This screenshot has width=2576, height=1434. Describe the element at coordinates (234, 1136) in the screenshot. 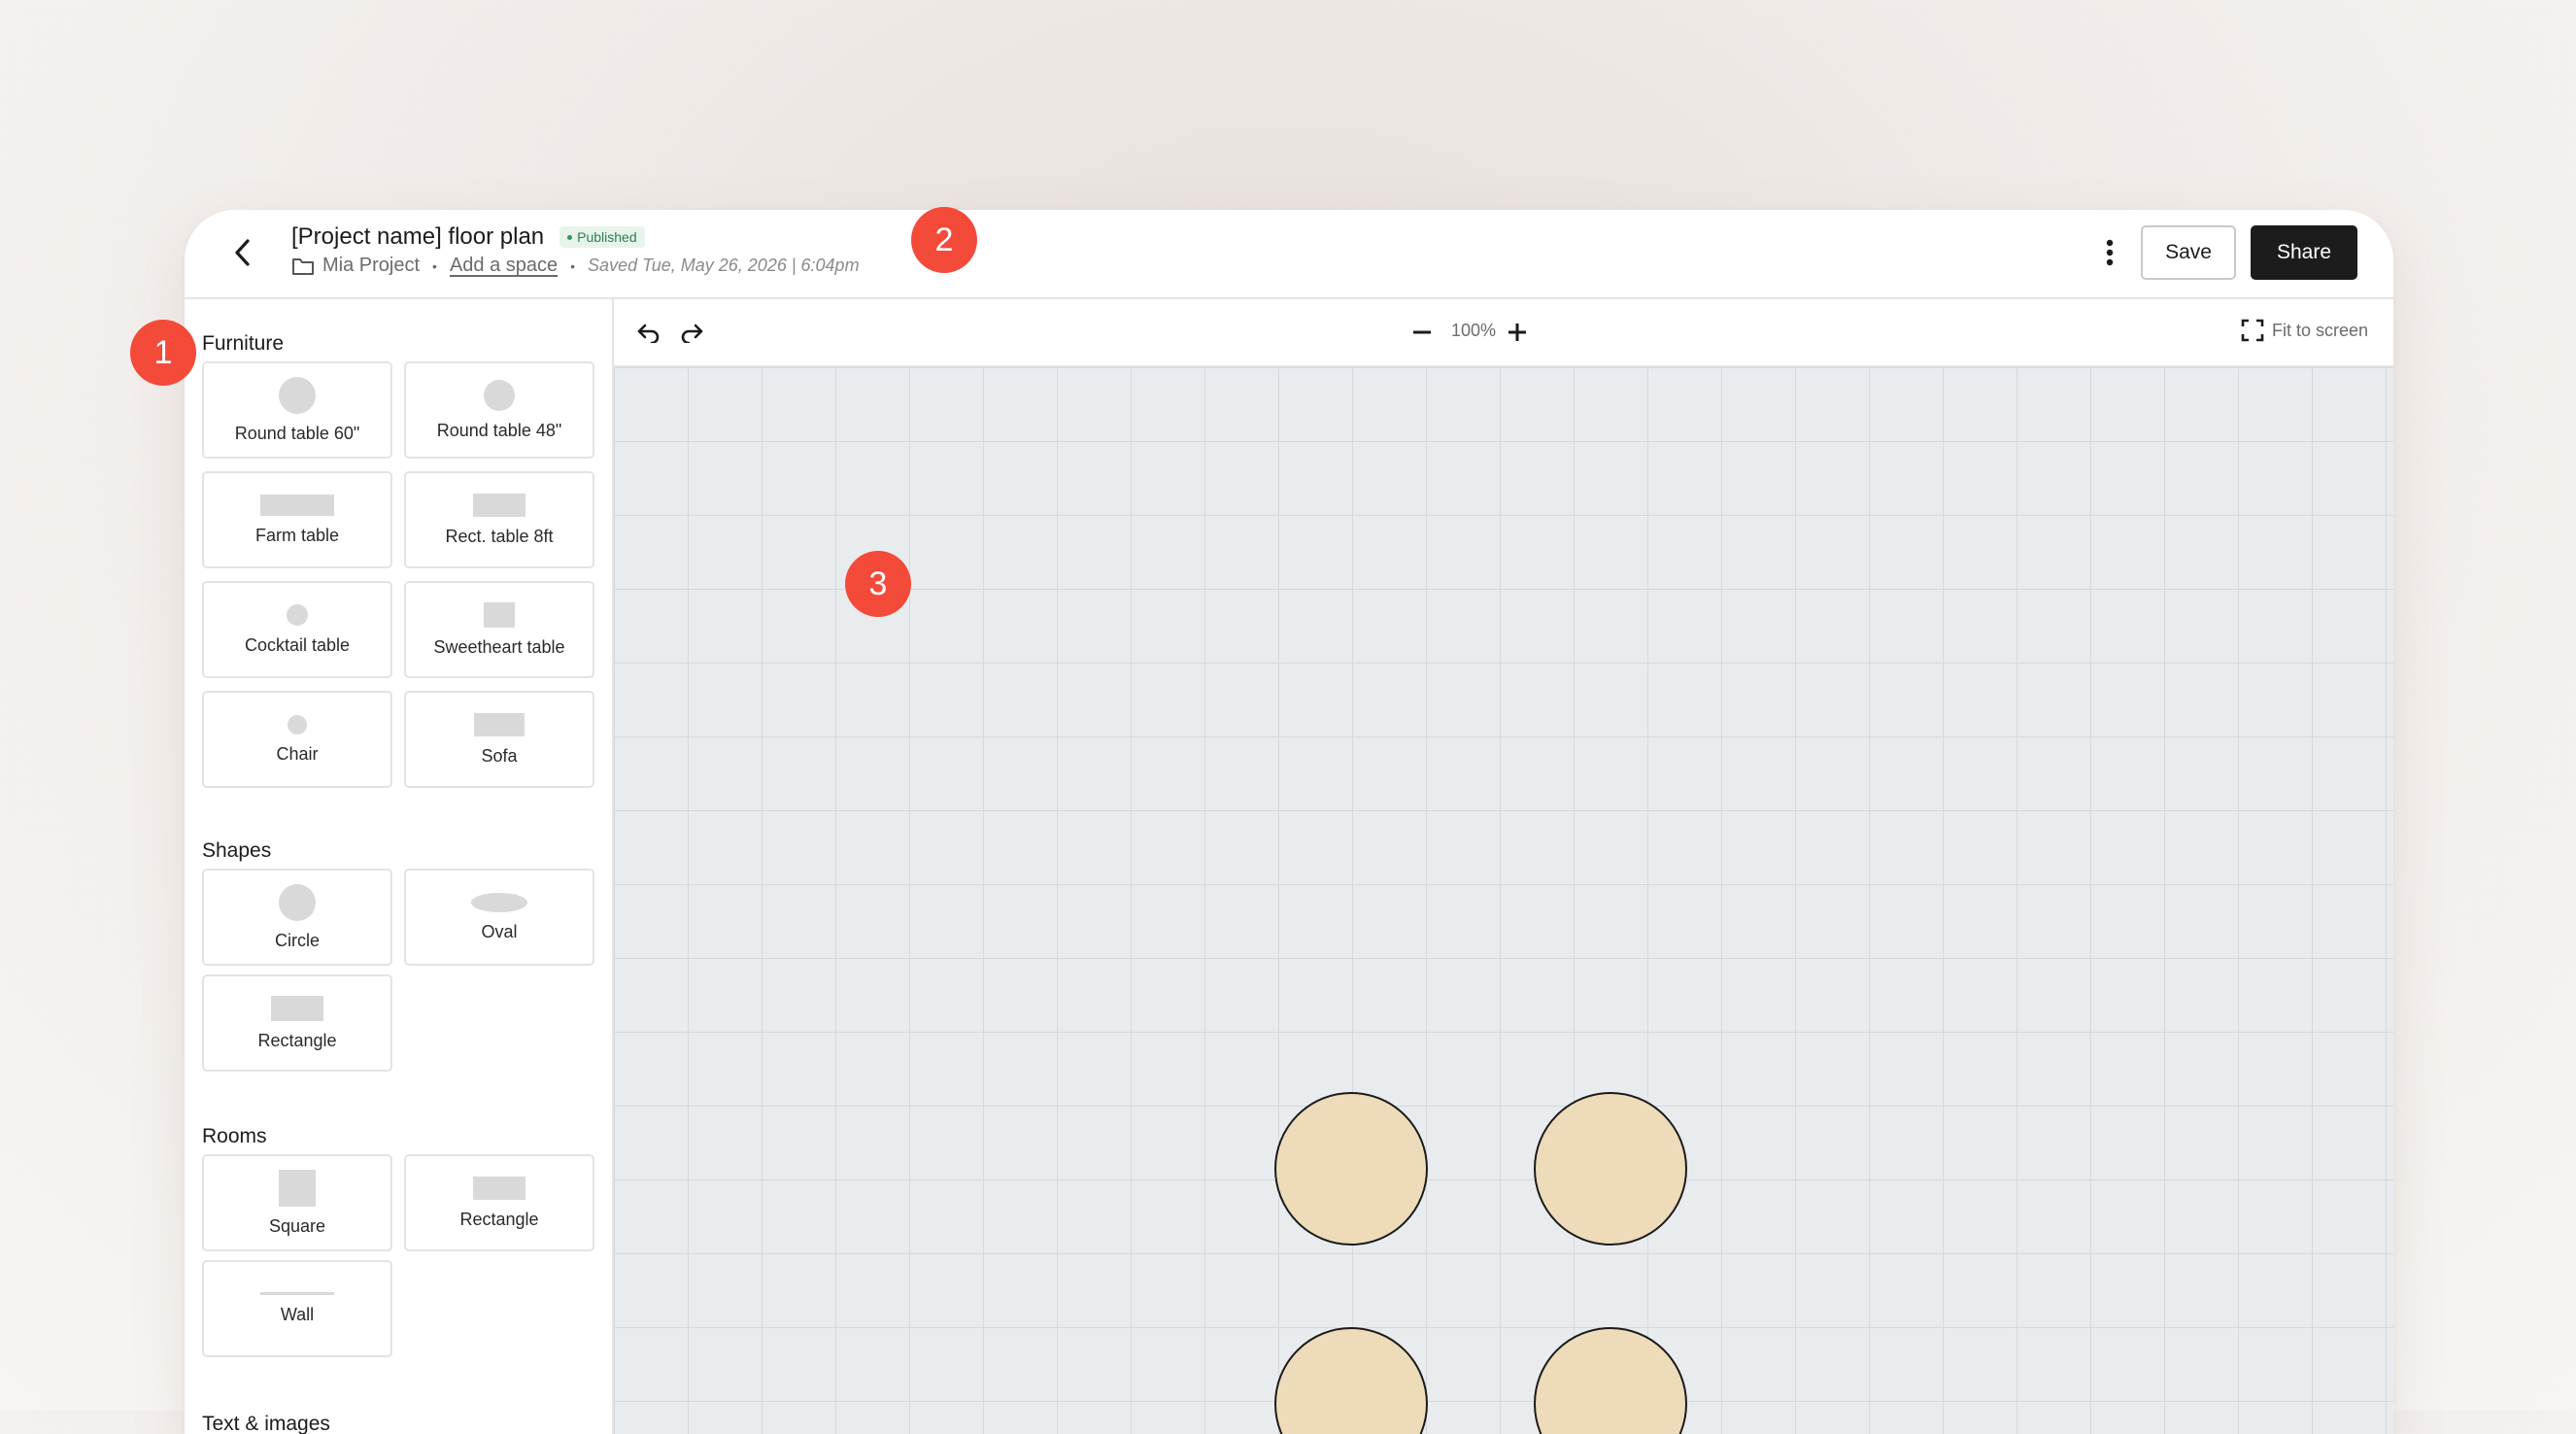

I see `section-title-rooms: Rooms` at that location.